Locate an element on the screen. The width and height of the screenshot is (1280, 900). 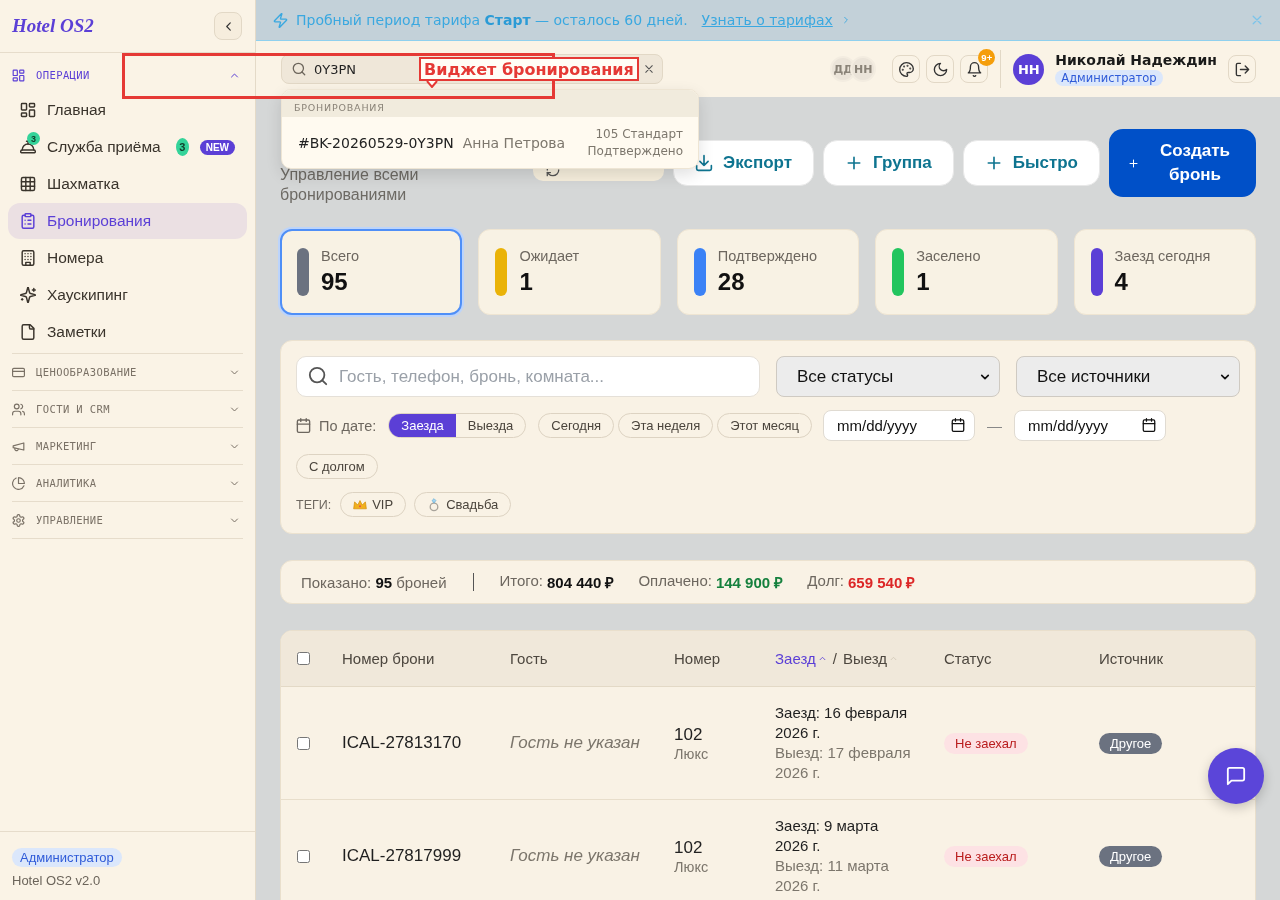
stat-label: Подтверждено is located at coordinates (767, 256).